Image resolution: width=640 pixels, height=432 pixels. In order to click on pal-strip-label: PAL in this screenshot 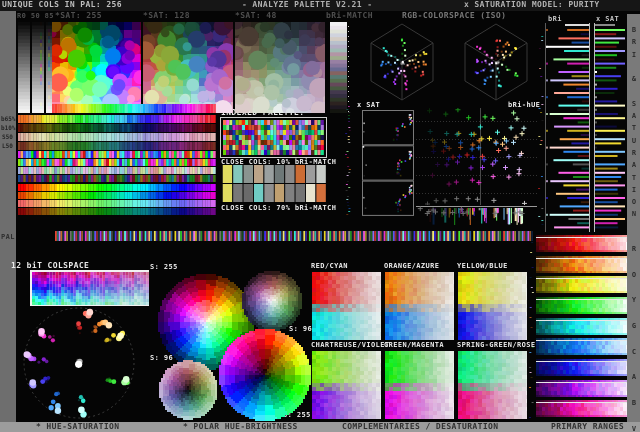, I will do `click(8, 237)`.